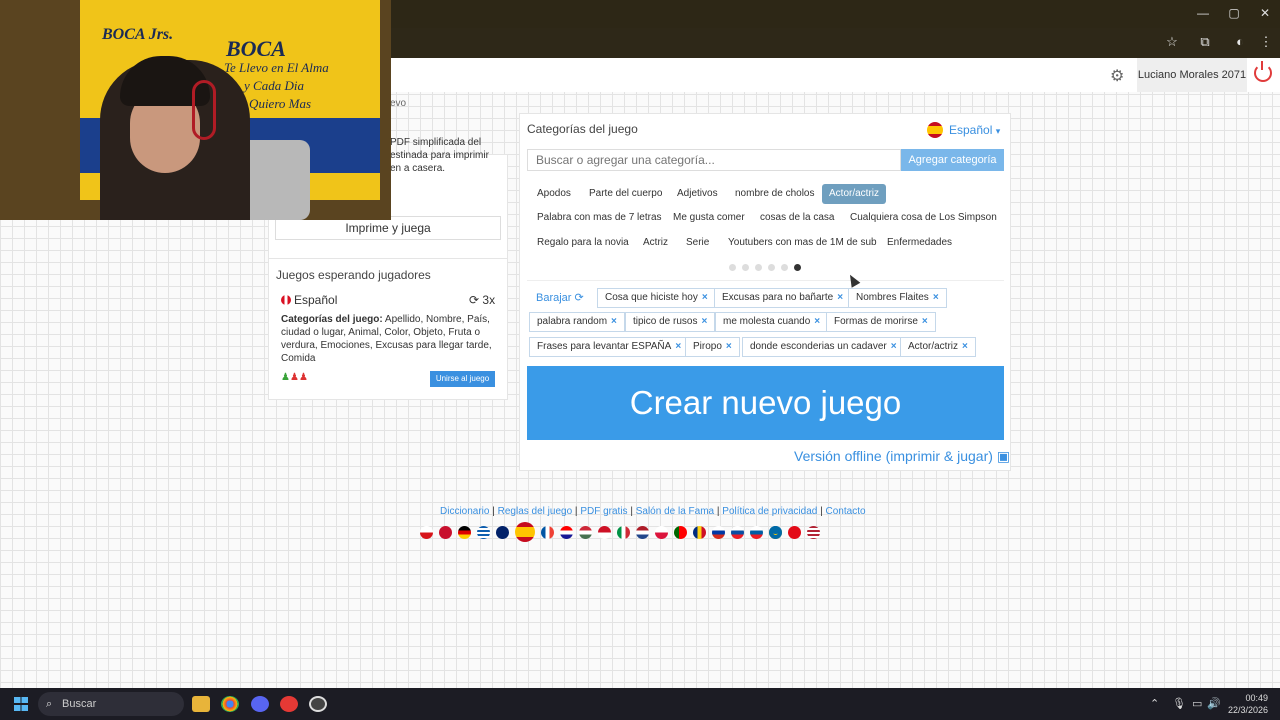 This screenshot has height=720, width=1280. Describe the element at coordinates (1154, 703) in the screenshot. I see `chevron-up-icon: ⌃` at that location.